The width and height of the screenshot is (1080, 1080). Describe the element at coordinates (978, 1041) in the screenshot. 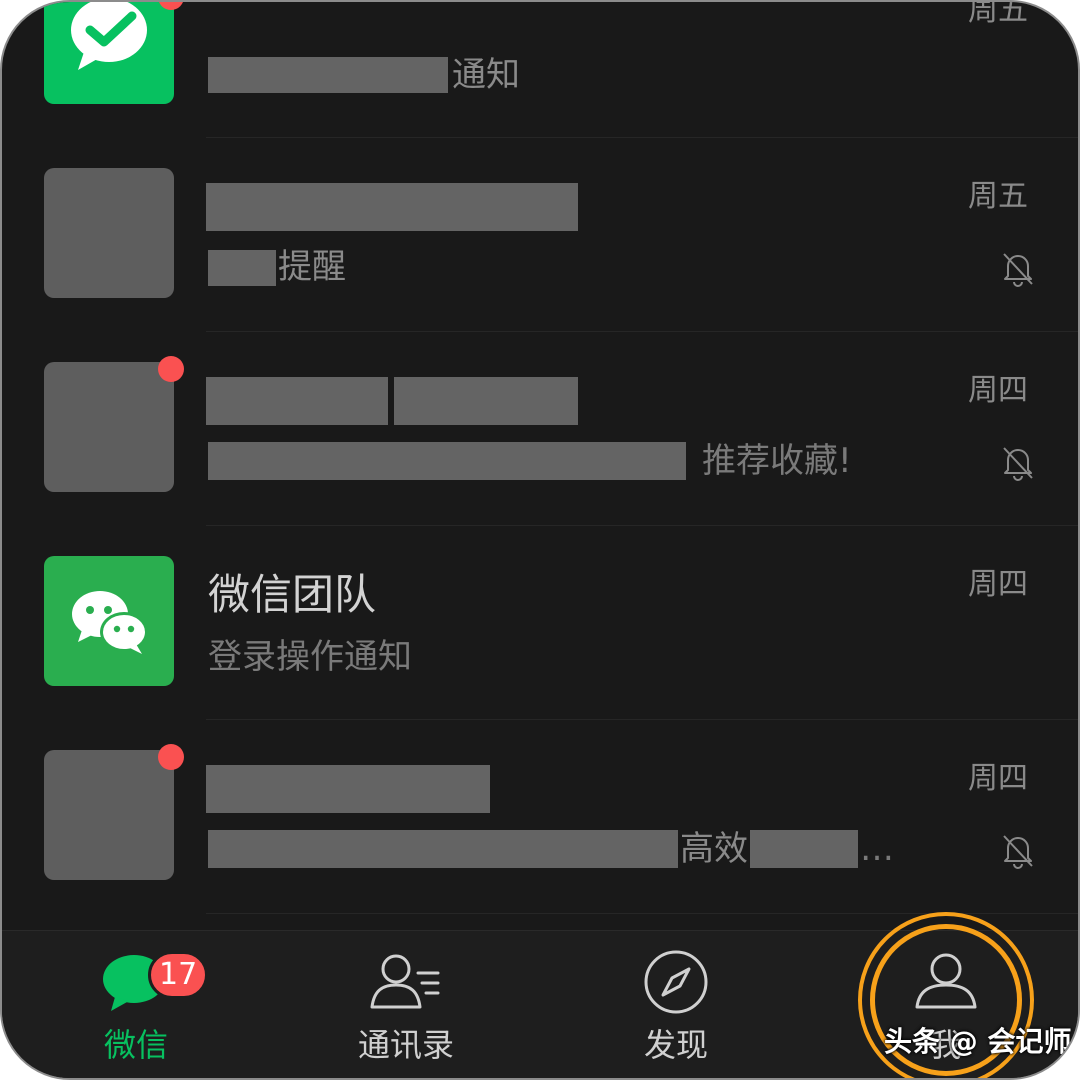

I see `watermark: 头条 @ 会记师` at that location.